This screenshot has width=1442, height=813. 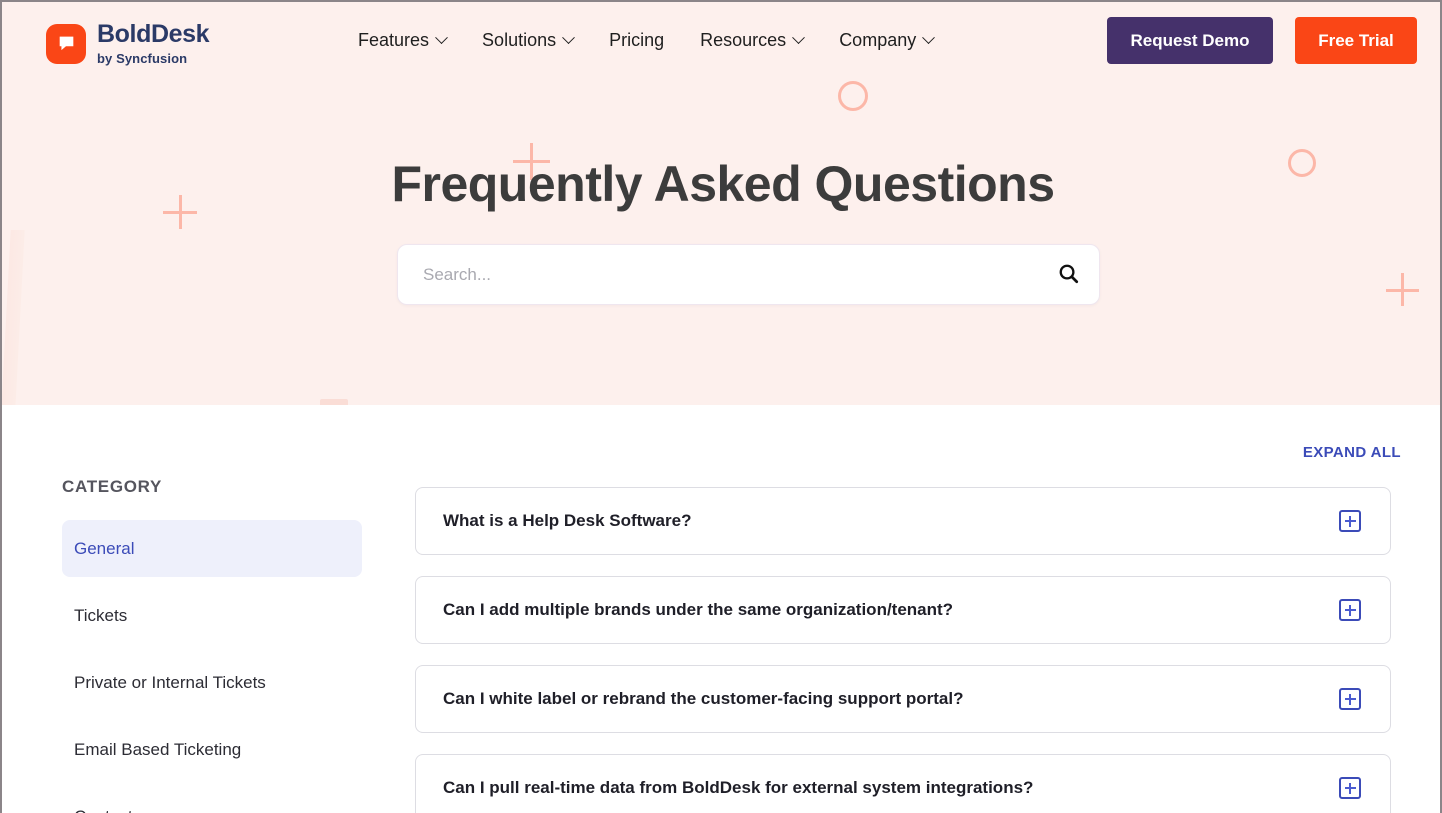 What do you see at coordinates (212, 615) in the screenshot?
I see `sidebar-item-tickets: Tickets` at bounding box center [212, 615].